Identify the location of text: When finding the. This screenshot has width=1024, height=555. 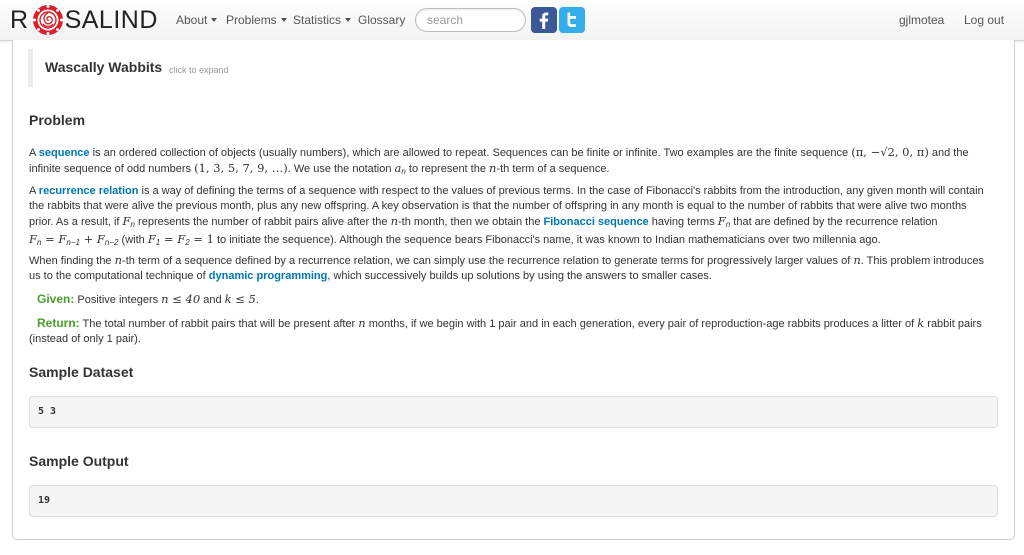
(72, 261).